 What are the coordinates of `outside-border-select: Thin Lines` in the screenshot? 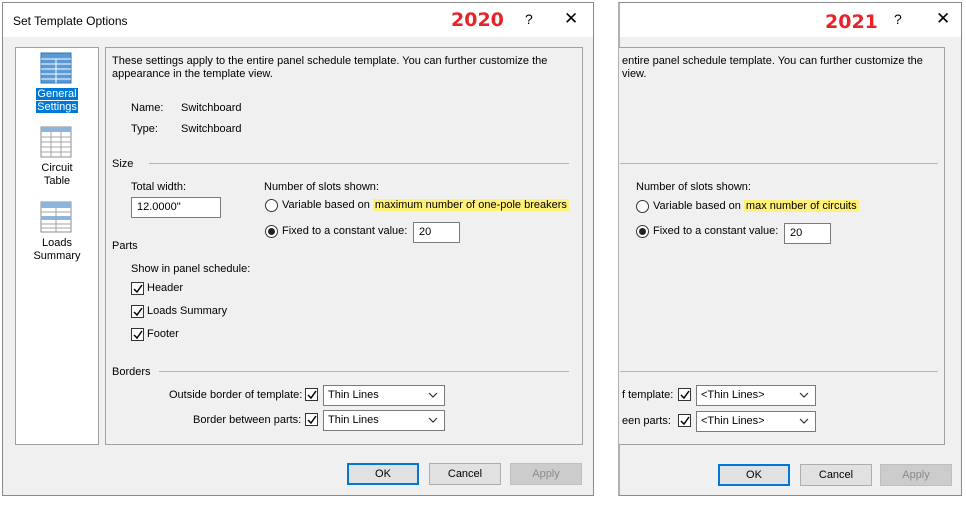 It's located at (384, 395).